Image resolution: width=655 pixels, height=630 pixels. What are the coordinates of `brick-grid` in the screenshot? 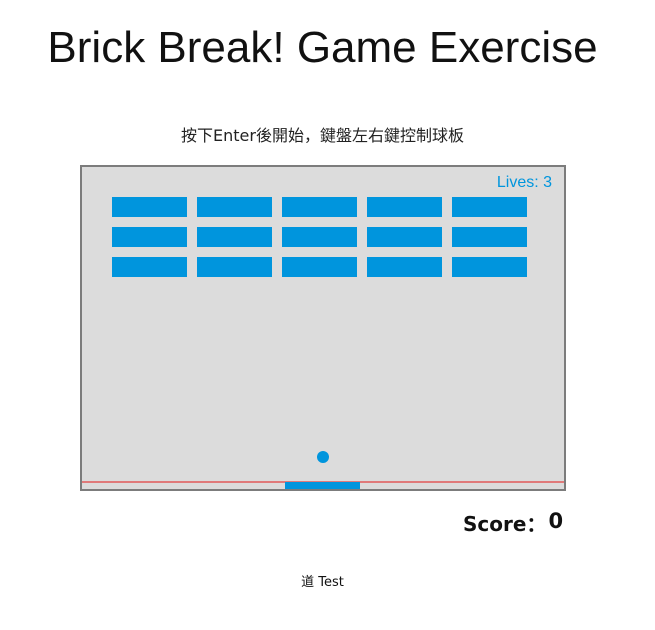 It's located at (319, 237).